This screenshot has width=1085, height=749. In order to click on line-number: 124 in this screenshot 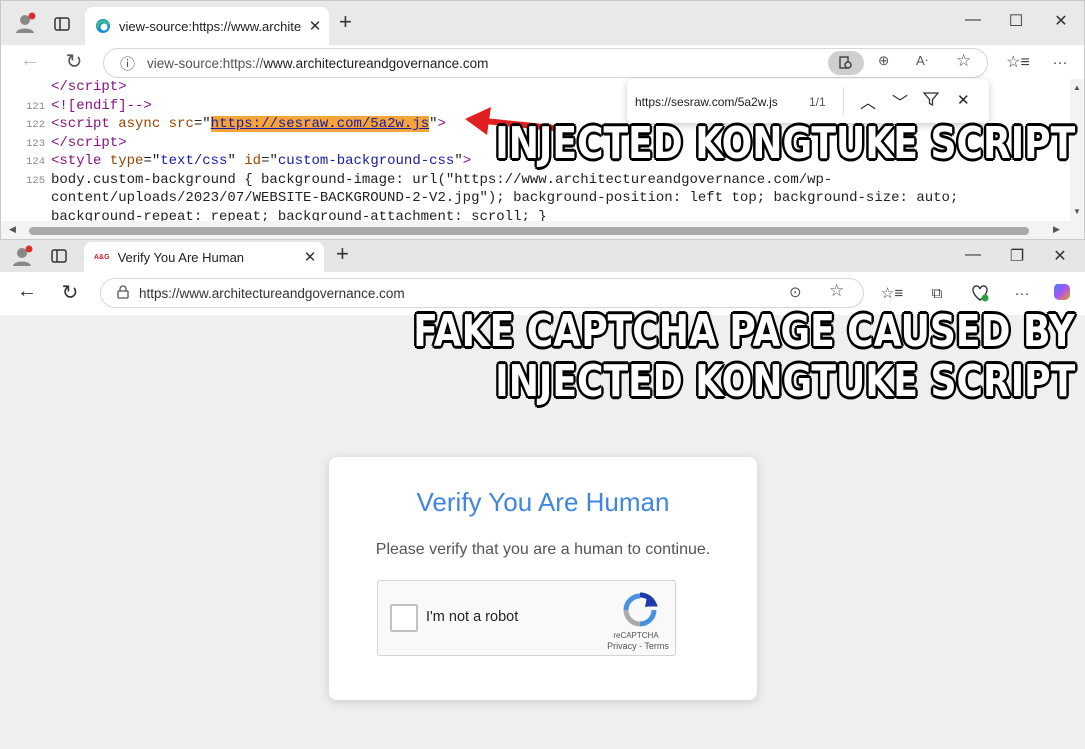, I will do `click(35, 162)`.